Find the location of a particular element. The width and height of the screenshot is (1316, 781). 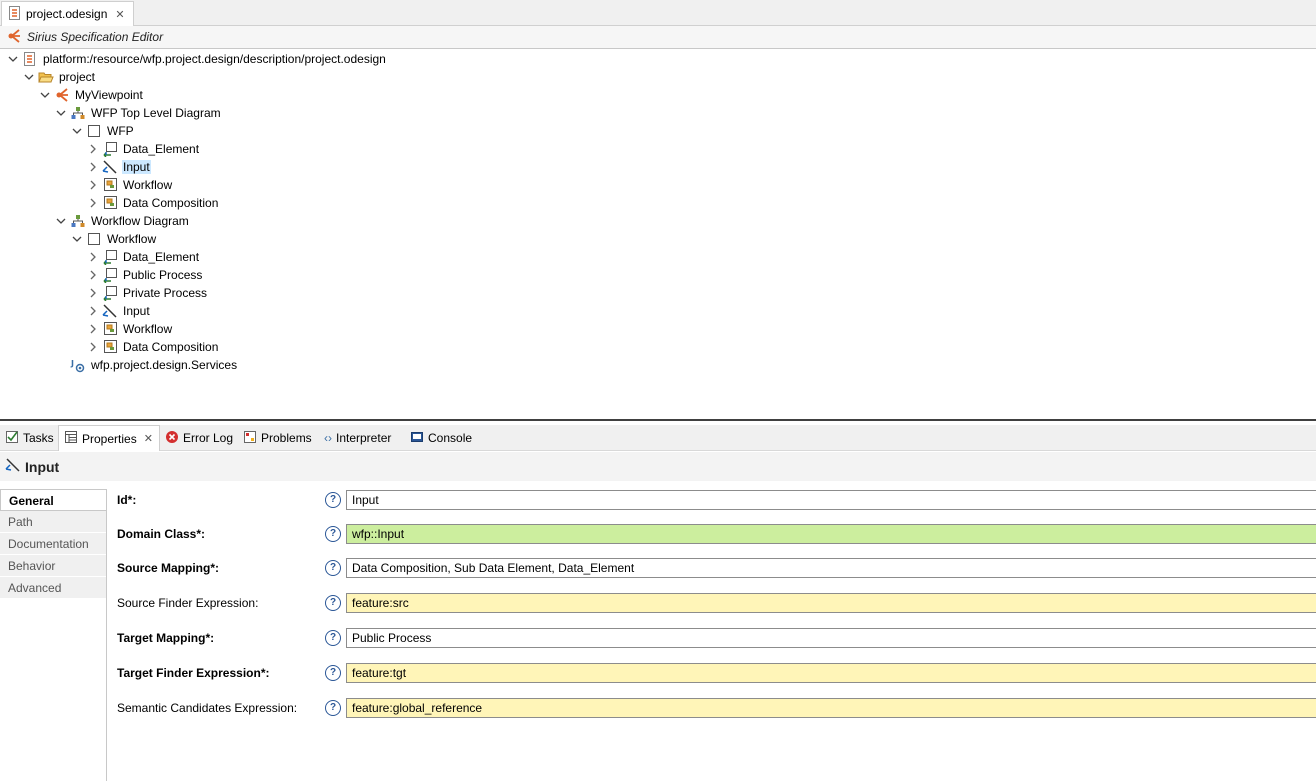

odesign-file-icon is located at coordinates (15, 14).